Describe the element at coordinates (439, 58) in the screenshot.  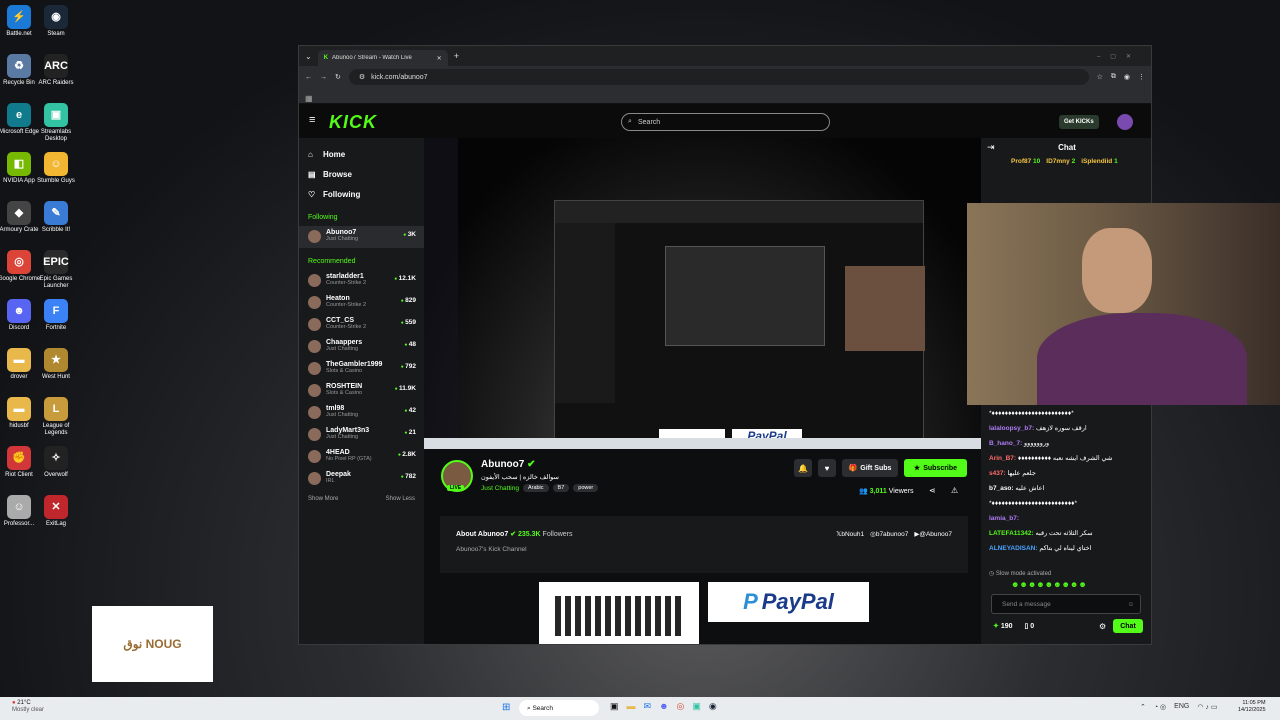
I see `tab-close-icon: ✕` at that location.